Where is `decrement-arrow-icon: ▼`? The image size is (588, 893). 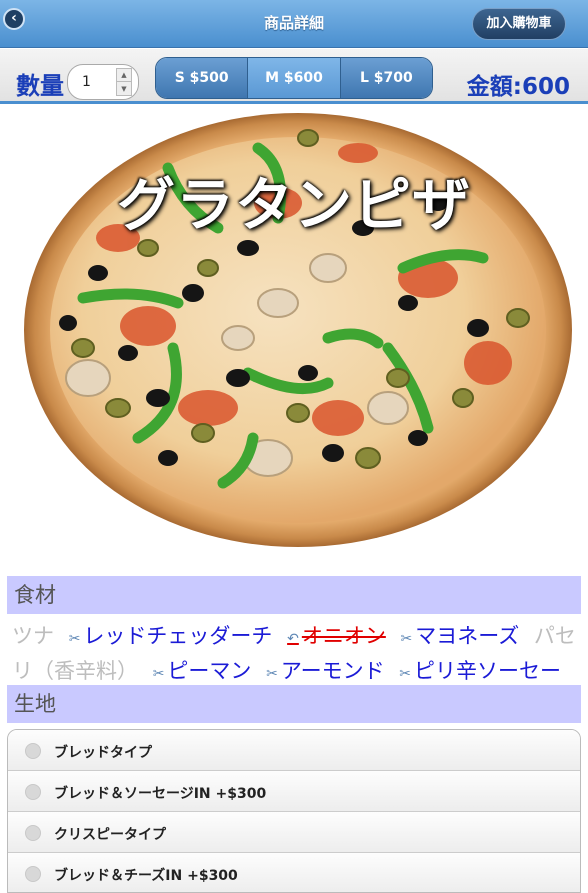
decrement-arrow-icon: ▼ is located at coordinates (124, 89).